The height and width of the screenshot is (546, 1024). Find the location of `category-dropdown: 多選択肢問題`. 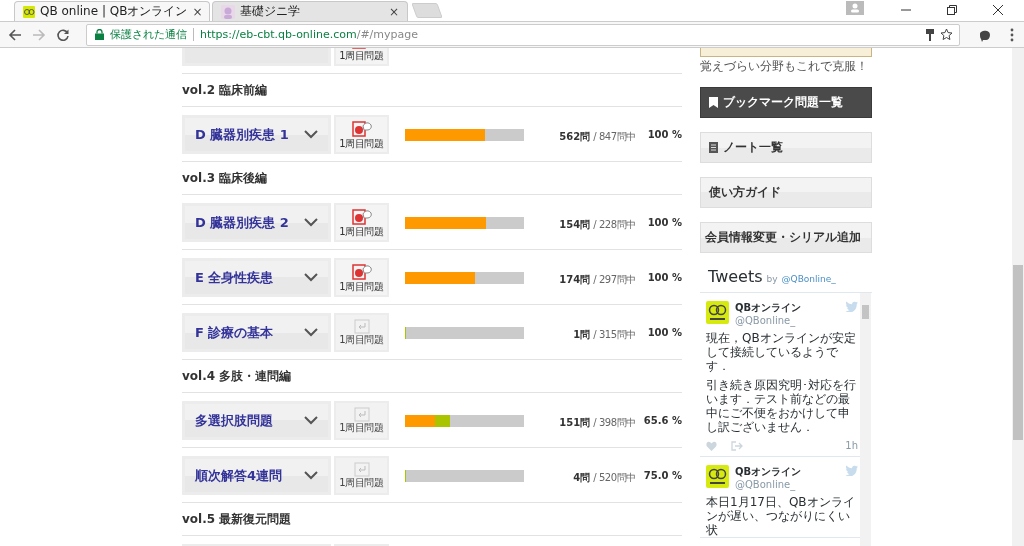

category-dropdown: 多選択肢問題 is located at coordinates (256, 420).